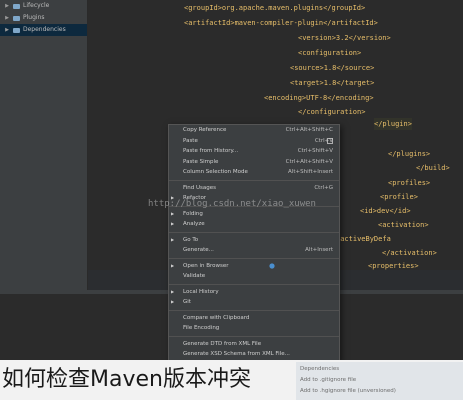 Image resolution: width=463 pixels, height=400 pixels. Describe the element at coordinates (254, 151) in the screenshot. I see `menu-item-paste-from-history: Paste from History... Ctrl+Shift+V` at that location.